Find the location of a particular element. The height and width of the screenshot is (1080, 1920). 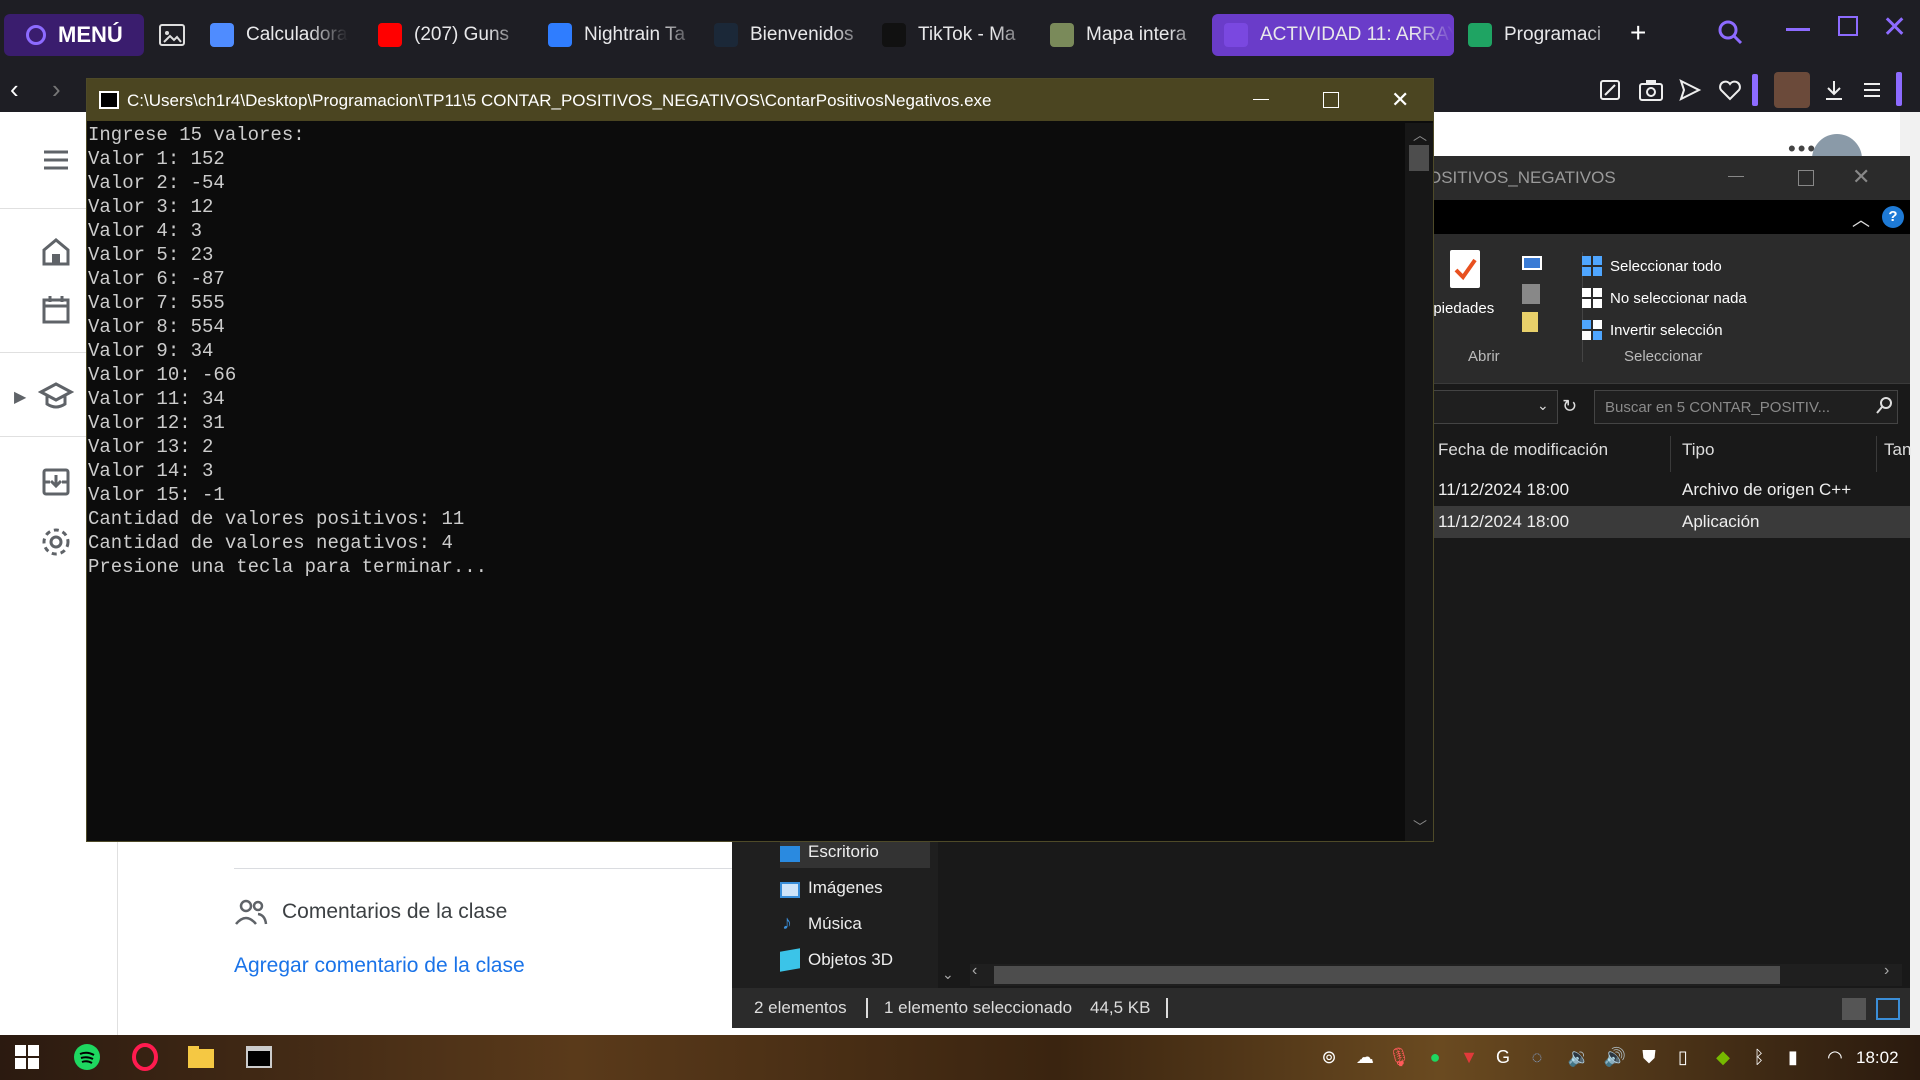

taskbar-clock: 18:02 is located at coordinates (1877, 1058).